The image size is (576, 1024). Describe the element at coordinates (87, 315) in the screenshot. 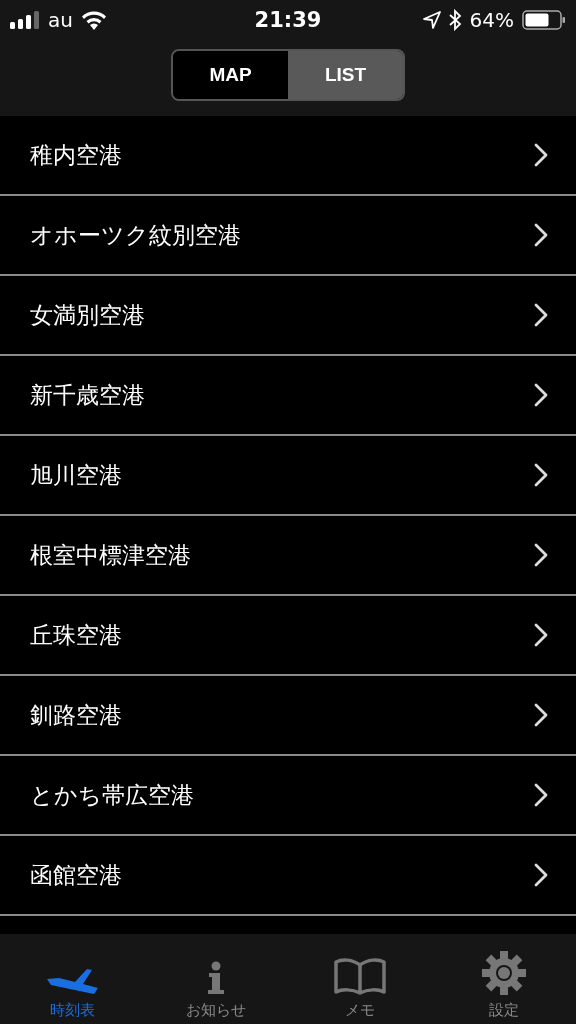

I see `airport-name: 女満別空港` at that location.